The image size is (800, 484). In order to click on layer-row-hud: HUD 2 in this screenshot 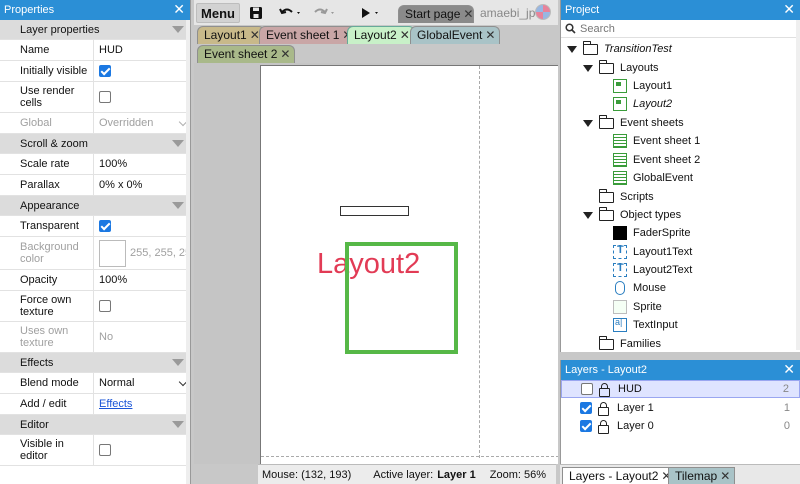, I will do `click(680, 389)`.